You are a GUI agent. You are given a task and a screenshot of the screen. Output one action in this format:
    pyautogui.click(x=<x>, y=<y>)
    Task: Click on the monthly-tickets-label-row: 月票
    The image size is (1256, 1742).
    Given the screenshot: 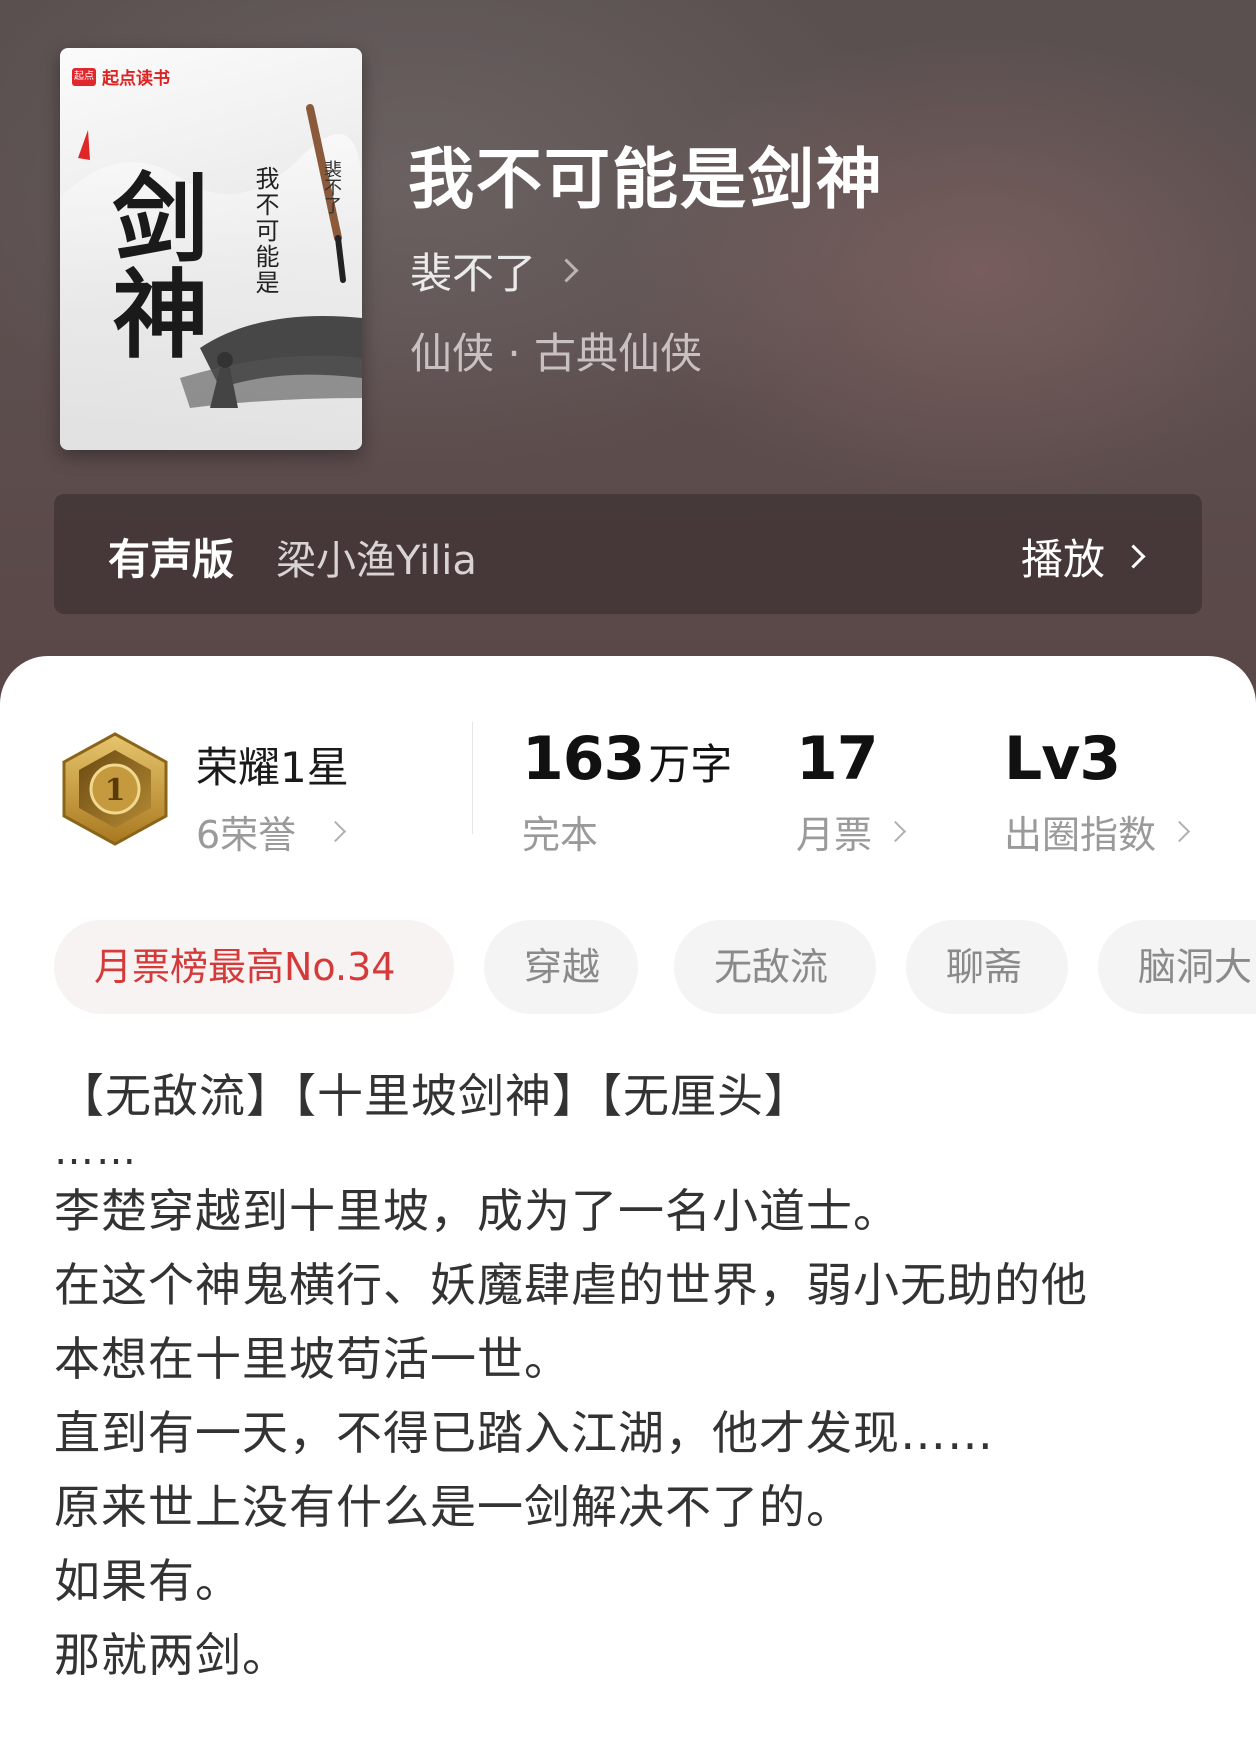 What is the action you would take?
    pyautogui.click(x=851, y=831)
    